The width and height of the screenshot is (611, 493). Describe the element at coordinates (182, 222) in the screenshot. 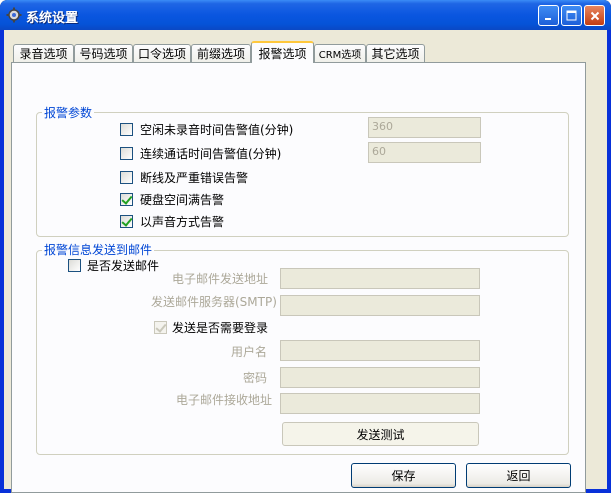

I see `sound-alarm-label: 以声音方式告警` at that location.